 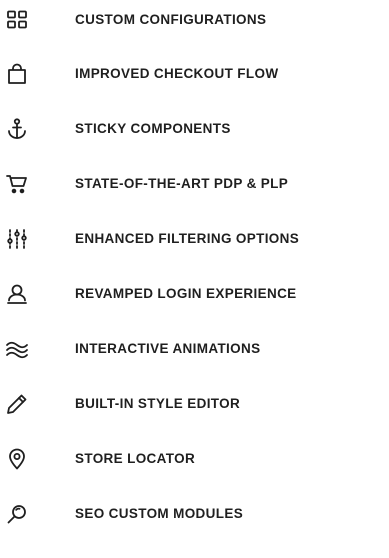 I want to click on feature-item-seo-custom-modules: SEO CUSTOM MODULES, so click(x=194, y=514).